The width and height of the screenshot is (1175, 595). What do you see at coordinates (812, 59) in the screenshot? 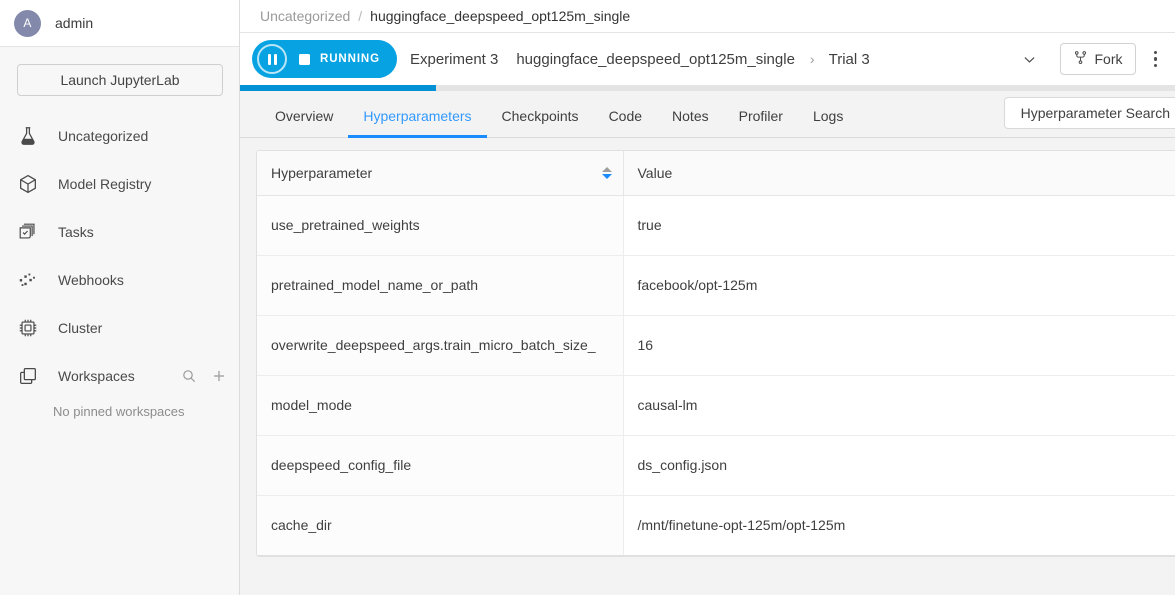
I see `chevron-right-icon: ›` at bounding box center [812, 59].